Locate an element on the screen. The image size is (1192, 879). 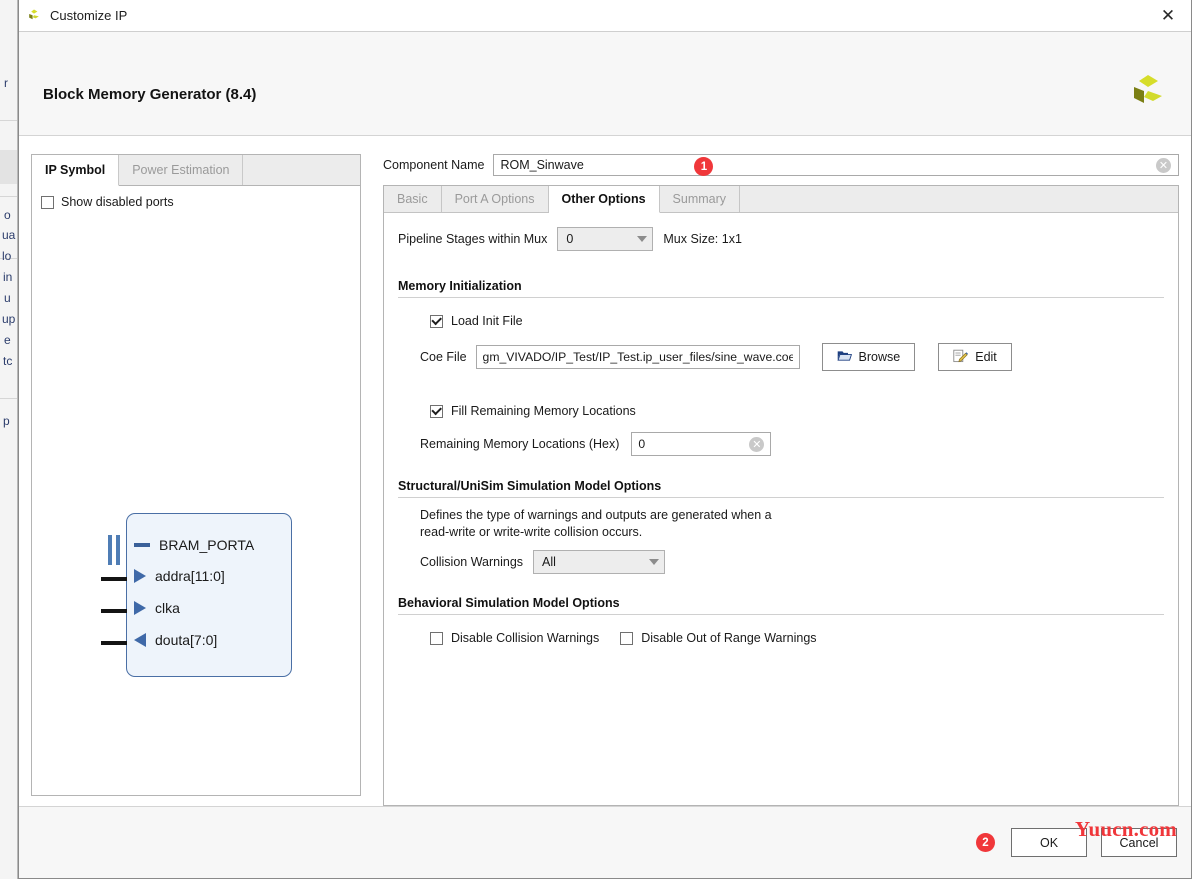
fill-remaining-row: Fill Remaining Memory Locations is located at coordinates (797, 411).